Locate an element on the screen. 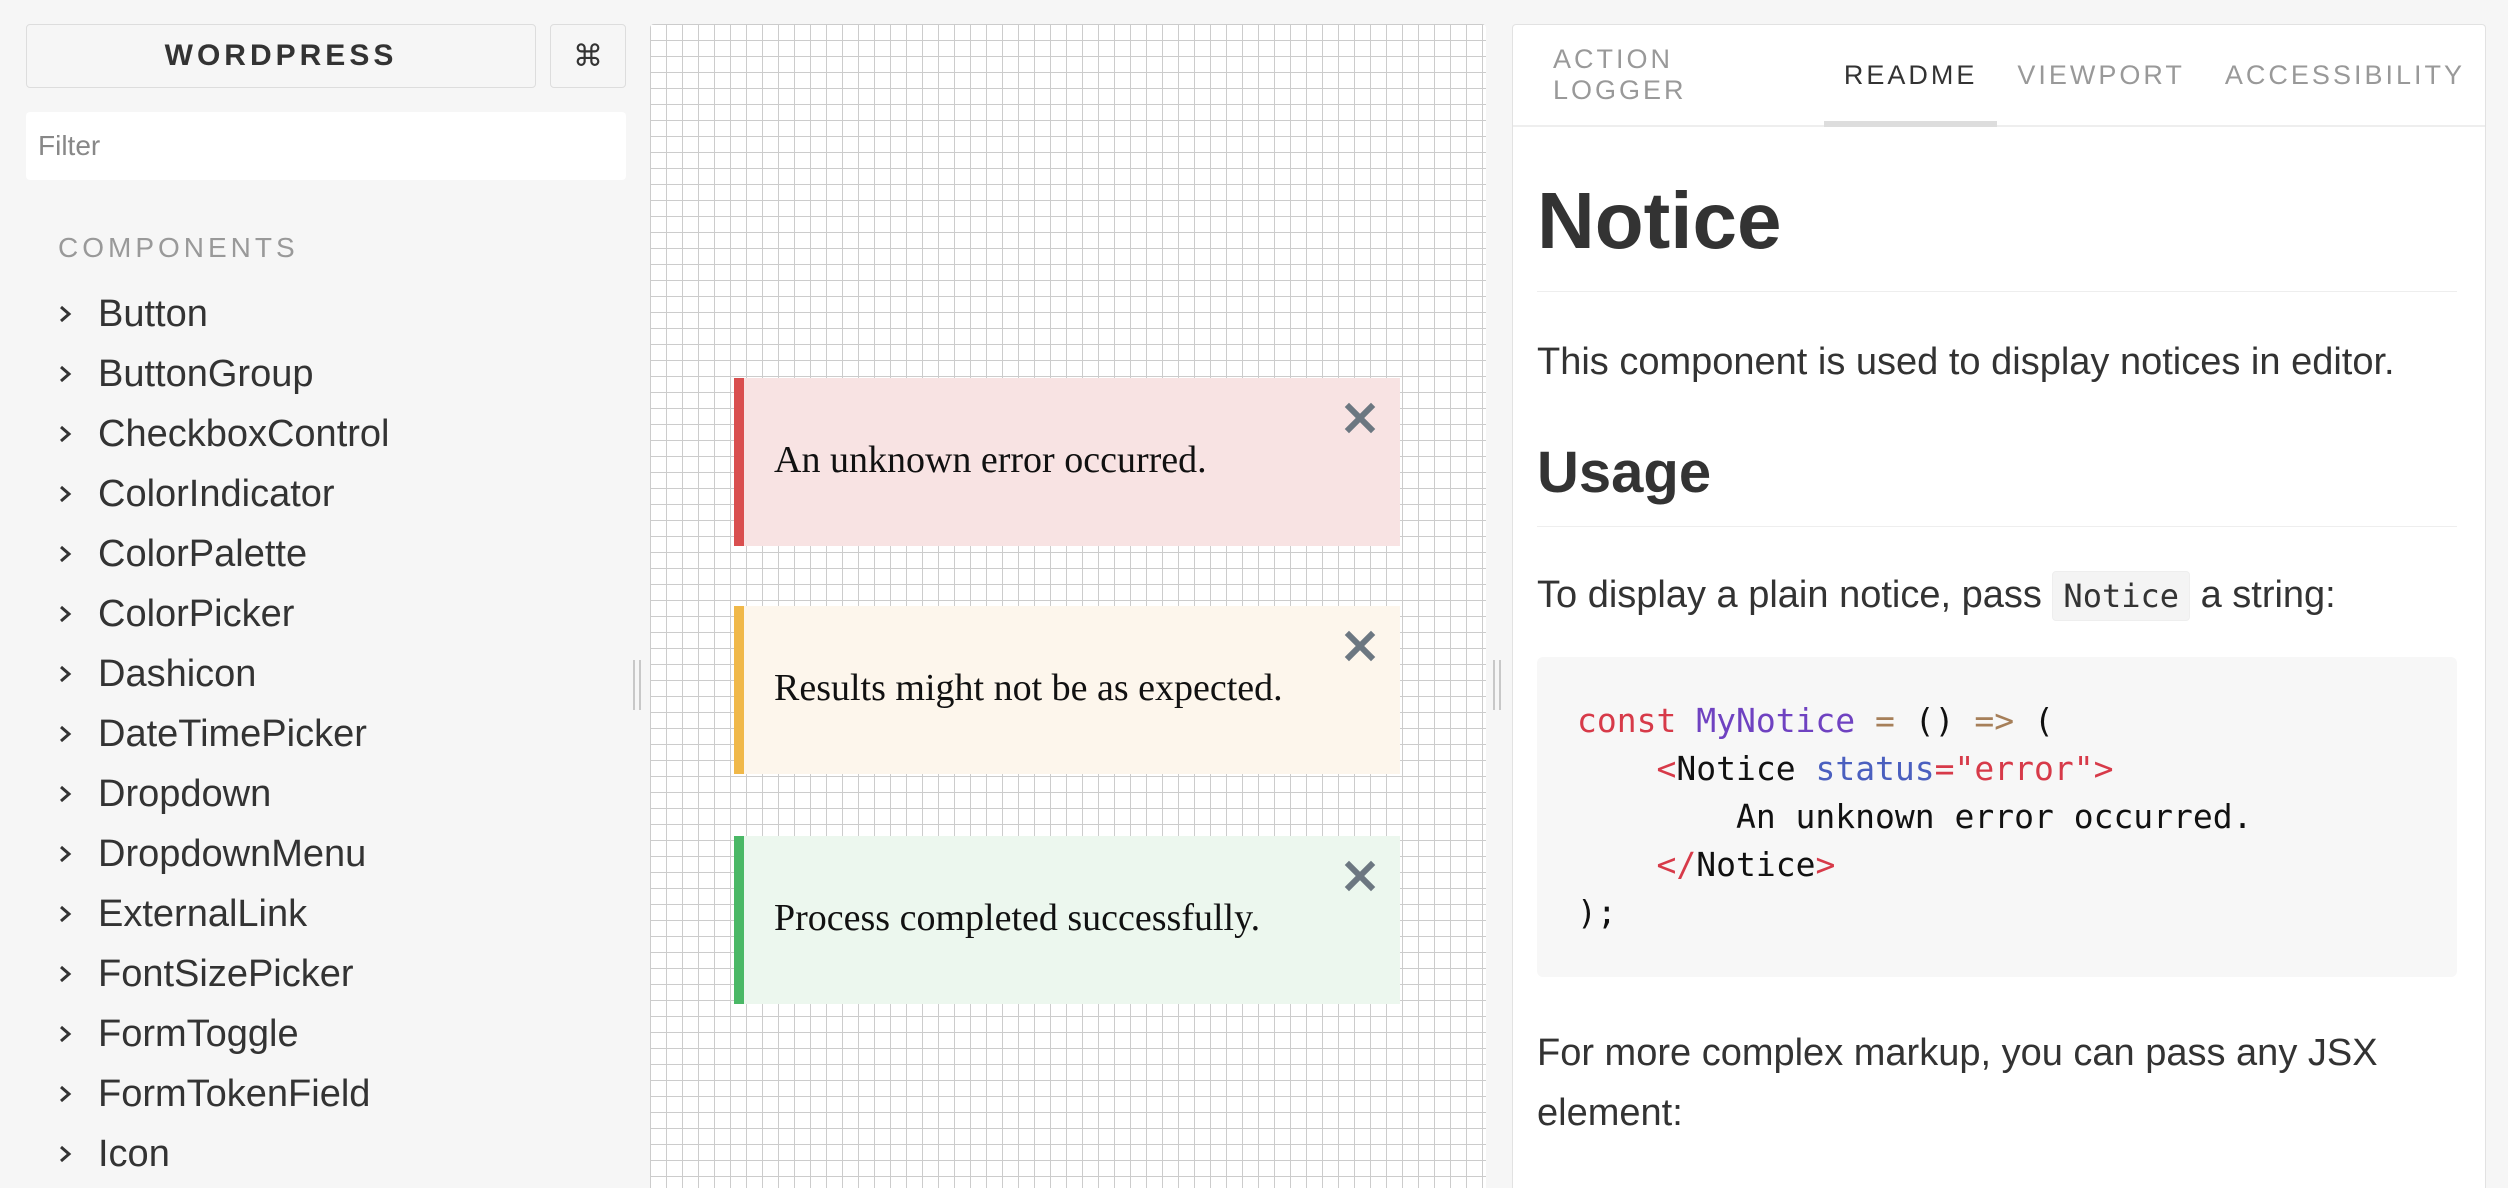 The height and width of the screenshot is (1188, 2508). sidebar-item-label: Icon is located at coordinates (134, 1153).